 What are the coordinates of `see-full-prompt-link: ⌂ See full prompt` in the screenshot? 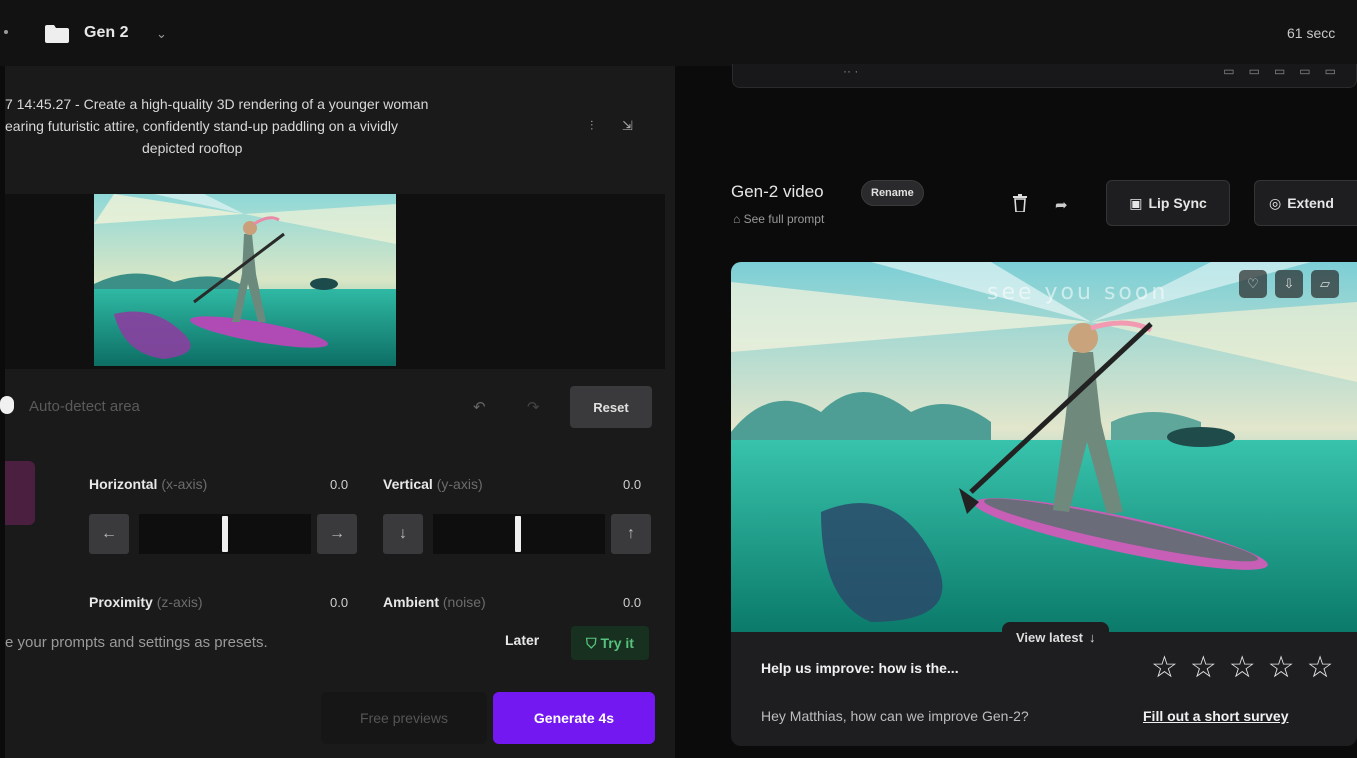 It's located at (778, 219).